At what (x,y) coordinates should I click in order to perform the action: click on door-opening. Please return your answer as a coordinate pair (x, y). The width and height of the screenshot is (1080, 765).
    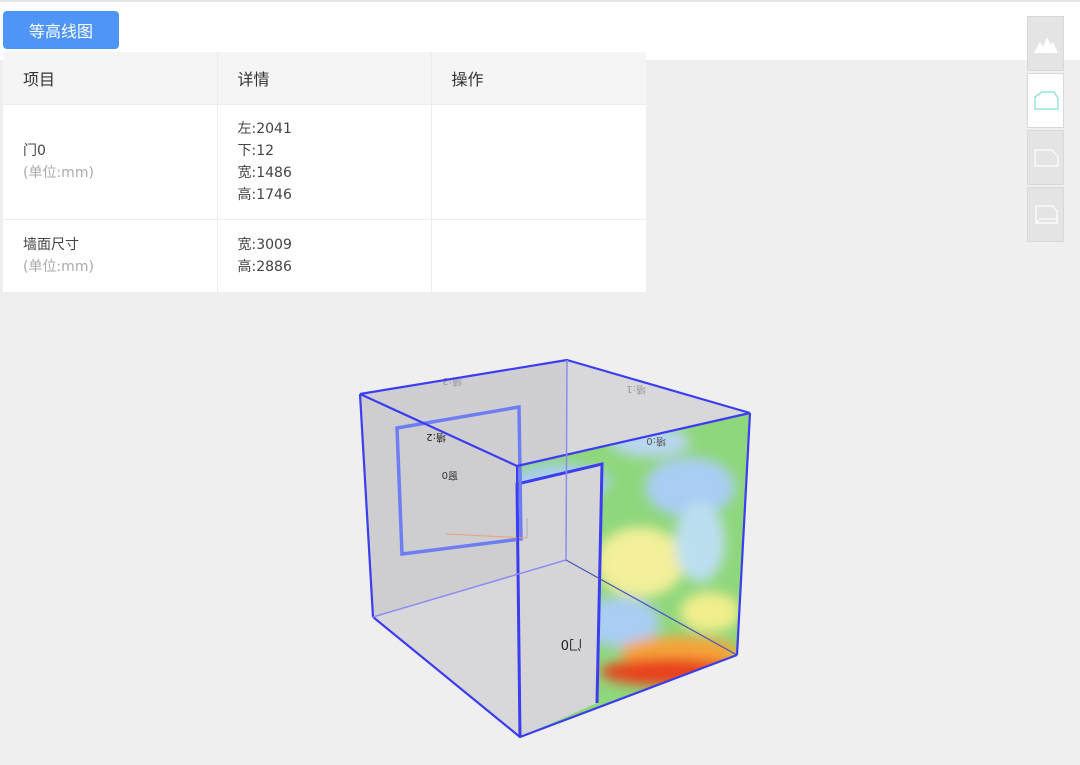
    Looking at the image, I should click on (559, 600).